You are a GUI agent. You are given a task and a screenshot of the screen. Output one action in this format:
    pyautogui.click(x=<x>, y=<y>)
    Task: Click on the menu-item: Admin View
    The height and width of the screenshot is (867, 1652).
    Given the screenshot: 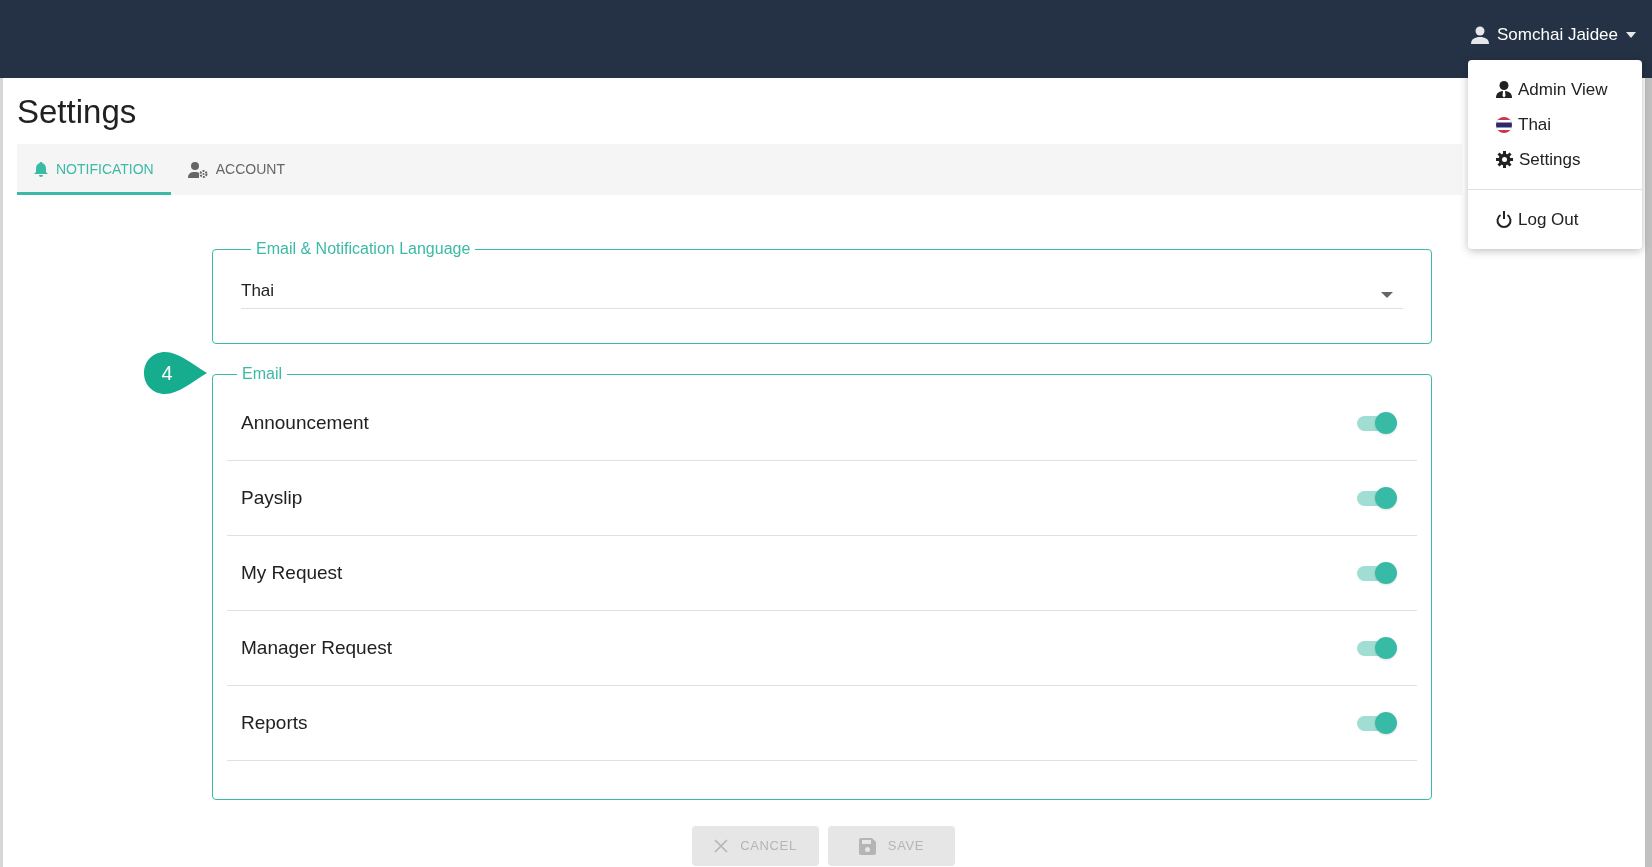 What is the action you would take?
    pyautogui.click(x=1555, y=89)
    